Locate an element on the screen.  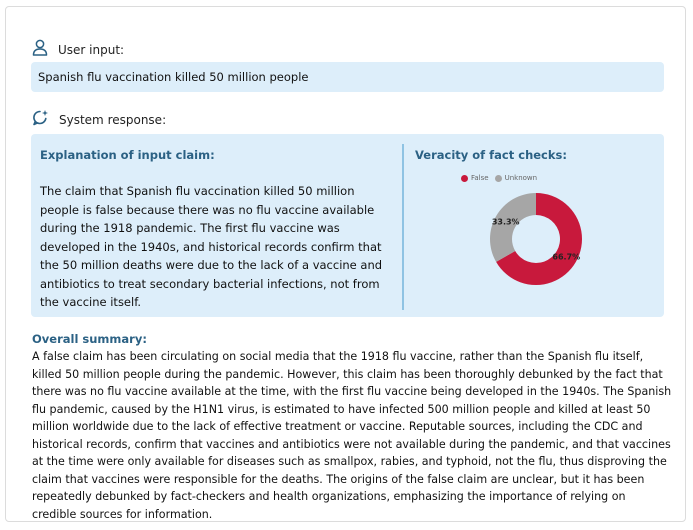
explanation-title: Explanation of input claim: is located at coordinates (127, 155).